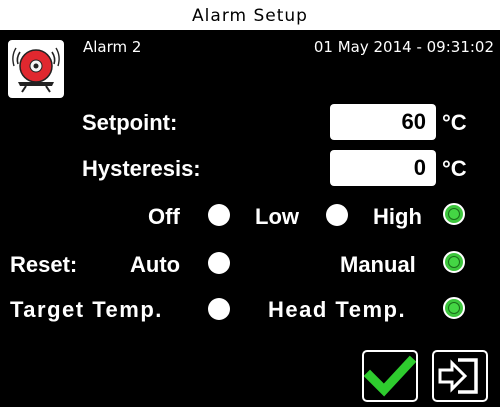 The height and width of the screenshot is (407, 500). What do you see at coordinates (130, 122) in the screenshot?
I see `setpoint-label: Setpoint:` at bounding box center [130, 122].